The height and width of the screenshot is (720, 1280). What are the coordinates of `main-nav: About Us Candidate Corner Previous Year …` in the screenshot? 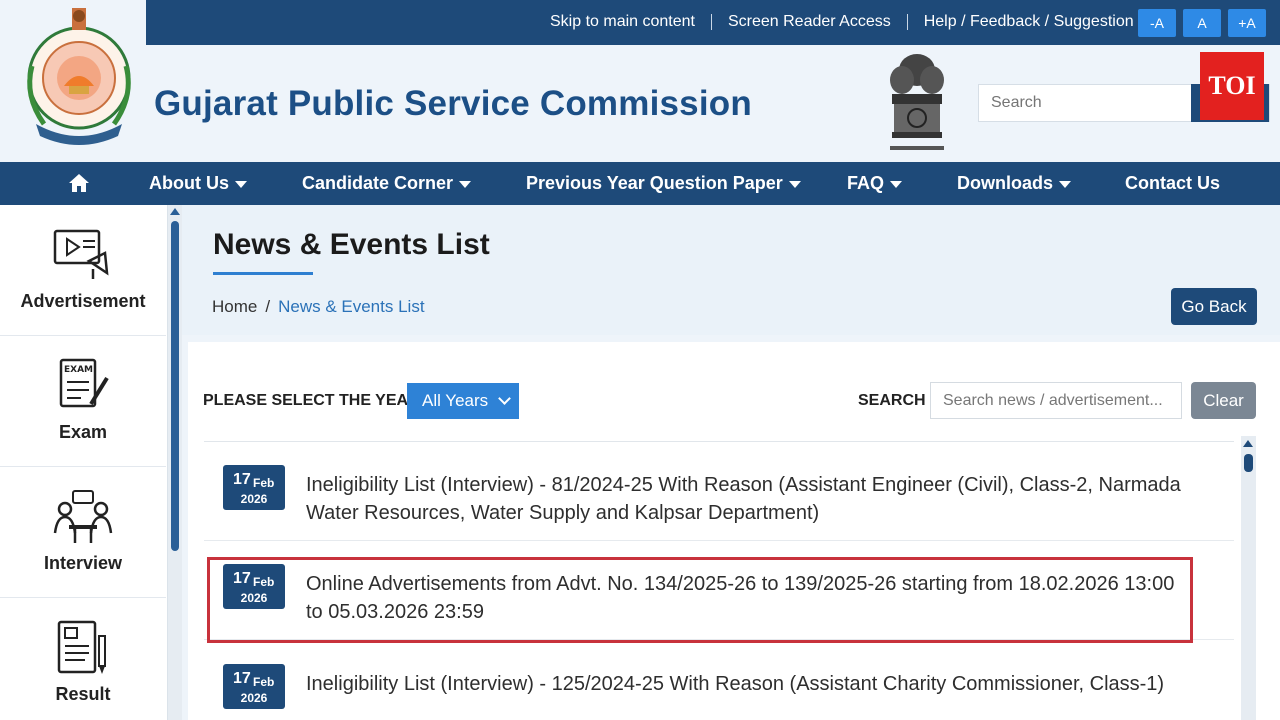 It's located at (640, 183).